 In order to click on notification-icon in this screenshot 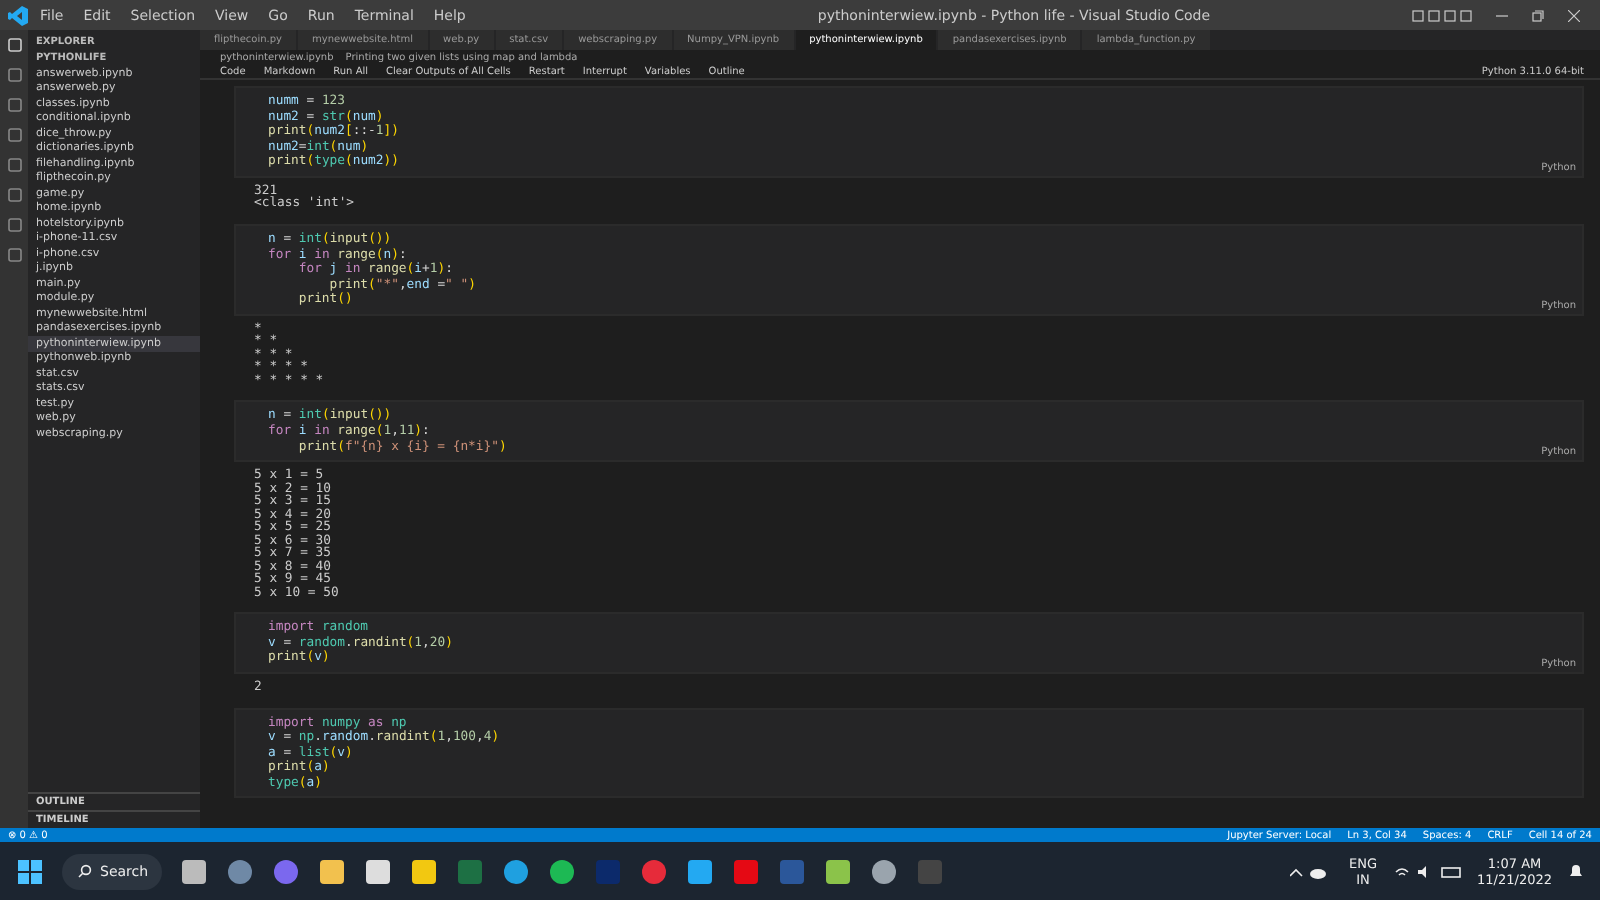, I will do `click(1576, 871)`.